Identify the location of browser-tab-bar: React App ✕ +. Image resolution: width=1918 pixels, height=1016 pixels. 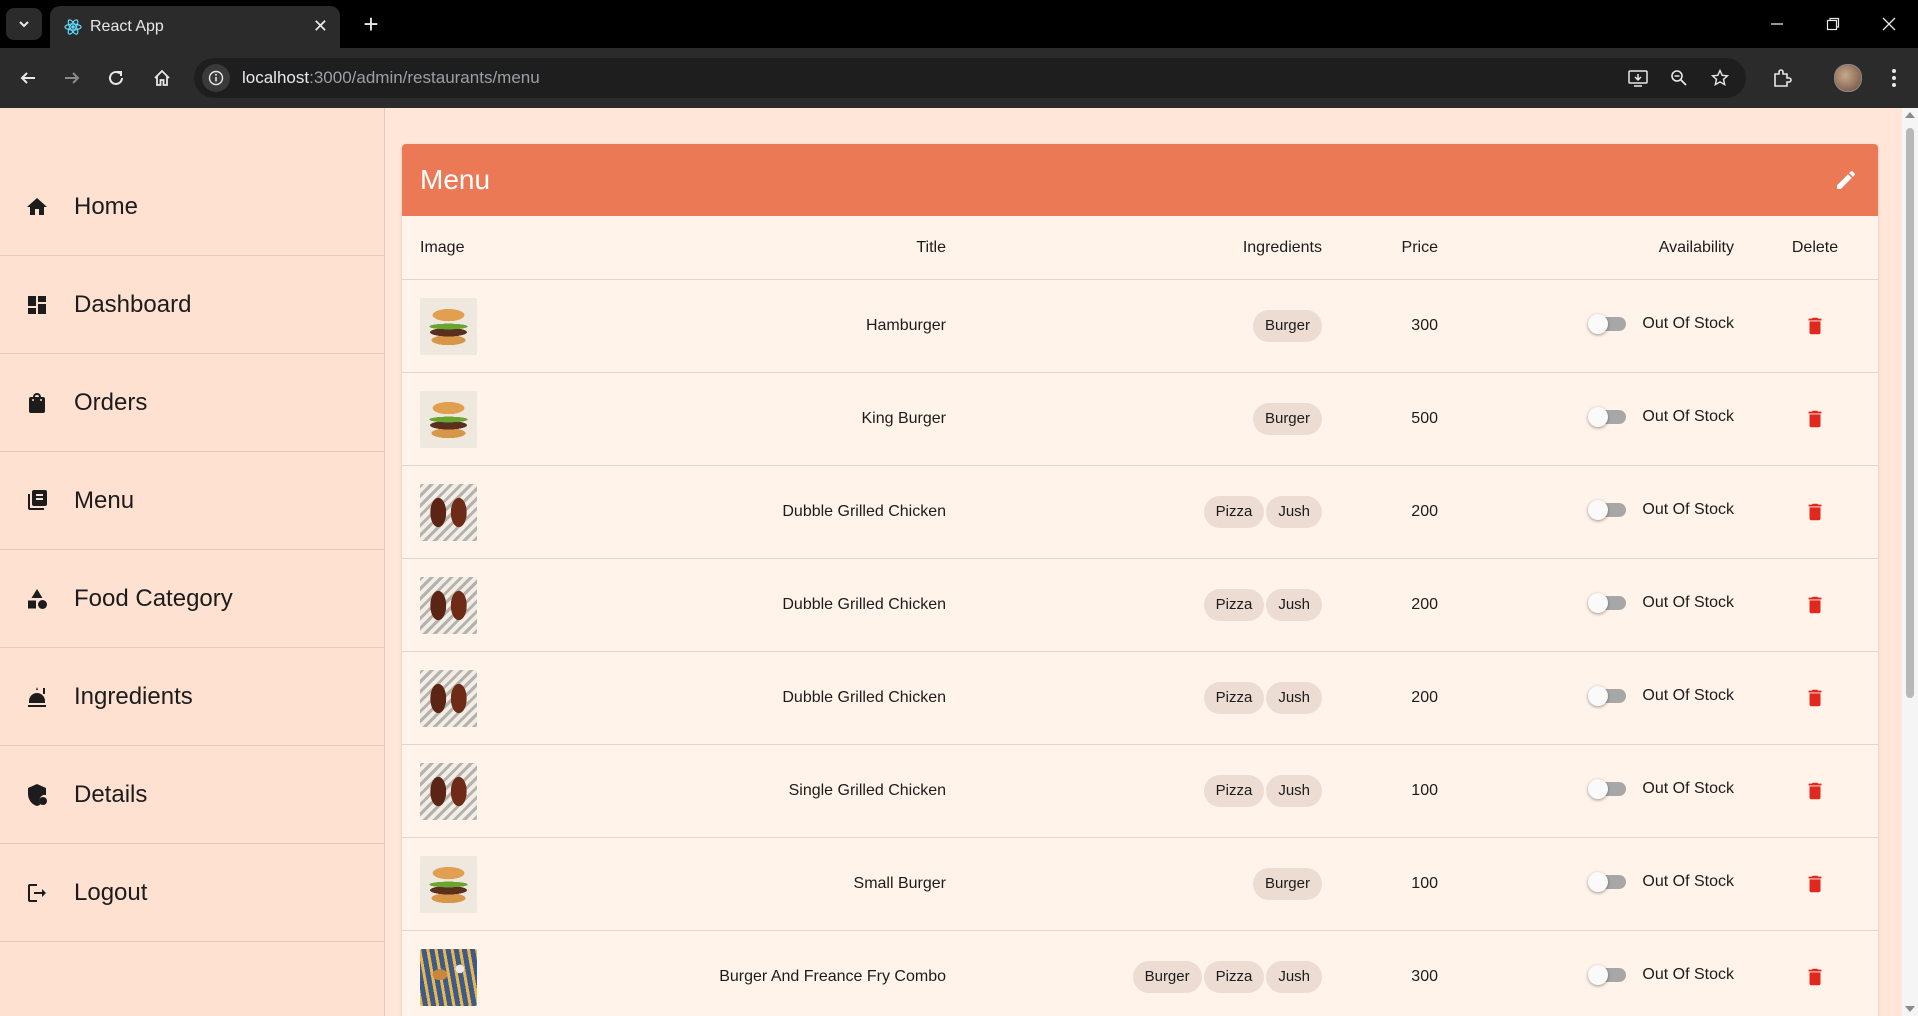
(959, 24).